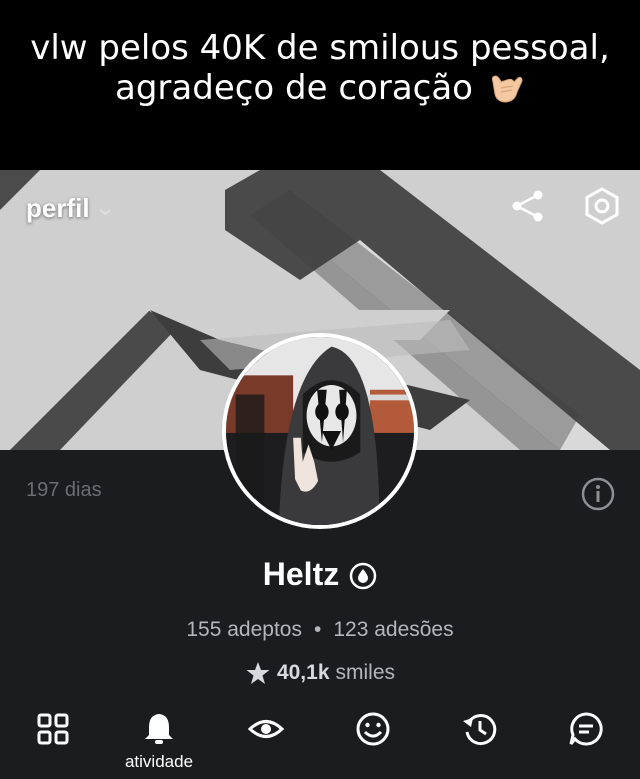 Image resolution: width=640 pixels, height=779 pixels. Describe the element at coordinates (598, 494) in the screenshot. I see `info-icon` at that location.